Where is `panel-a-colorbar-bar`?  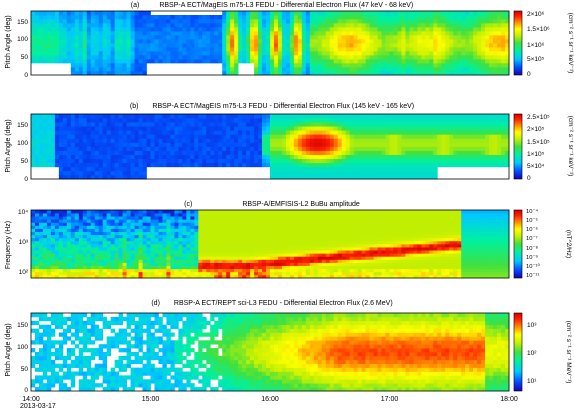
panel-a-colorbar-bar is located at coordinates (518, 43).